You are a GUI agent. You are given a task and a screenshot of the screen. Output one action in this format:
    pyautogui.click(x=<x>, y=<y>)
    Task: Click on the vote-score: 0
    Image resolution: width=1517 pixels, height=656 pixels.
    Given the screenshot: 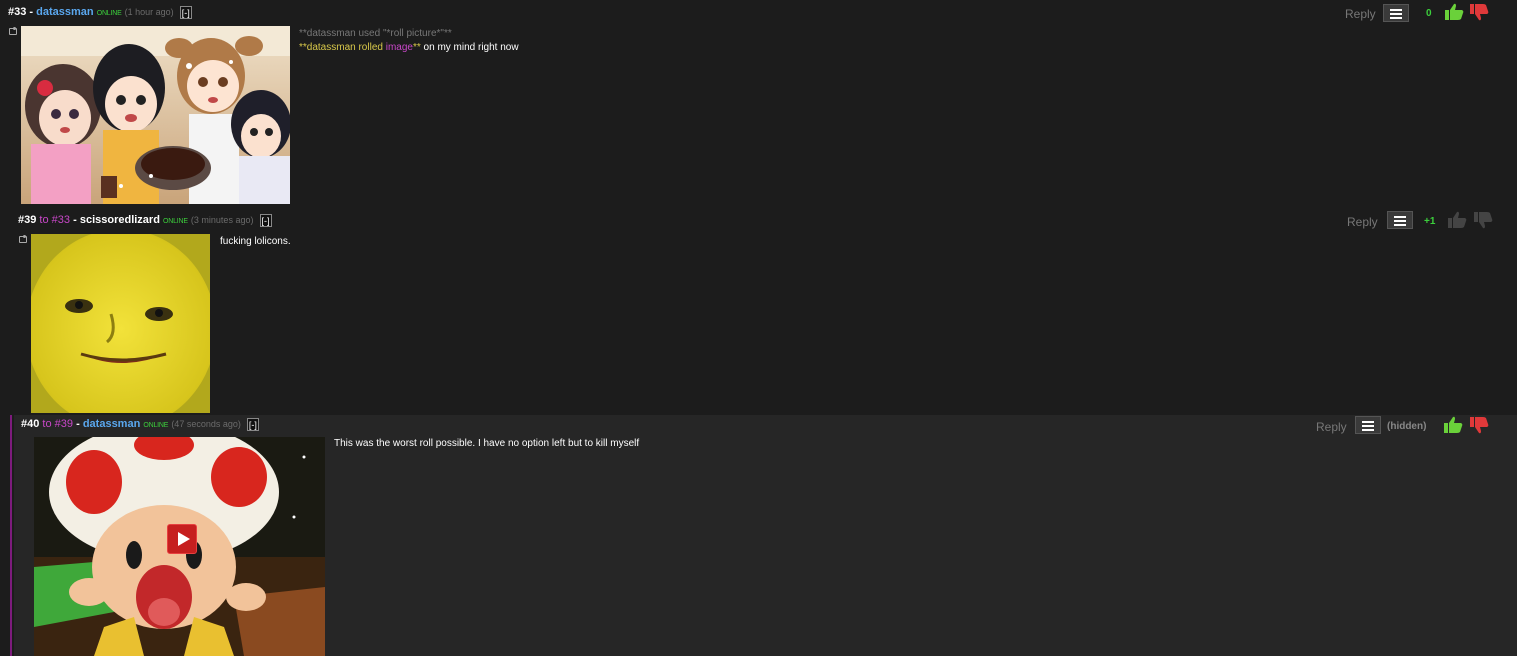 What is the action you would take?
    pyautogui.click(x=1429, y=13)
    